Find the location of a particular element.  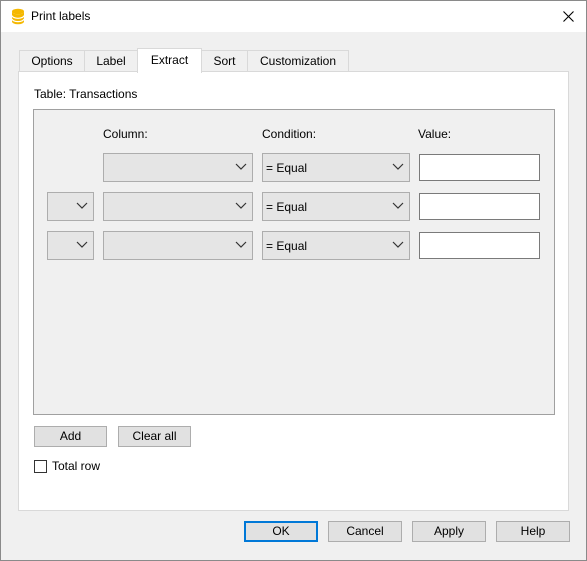

tab-sort: Sort is located at coordinates (224, 61).